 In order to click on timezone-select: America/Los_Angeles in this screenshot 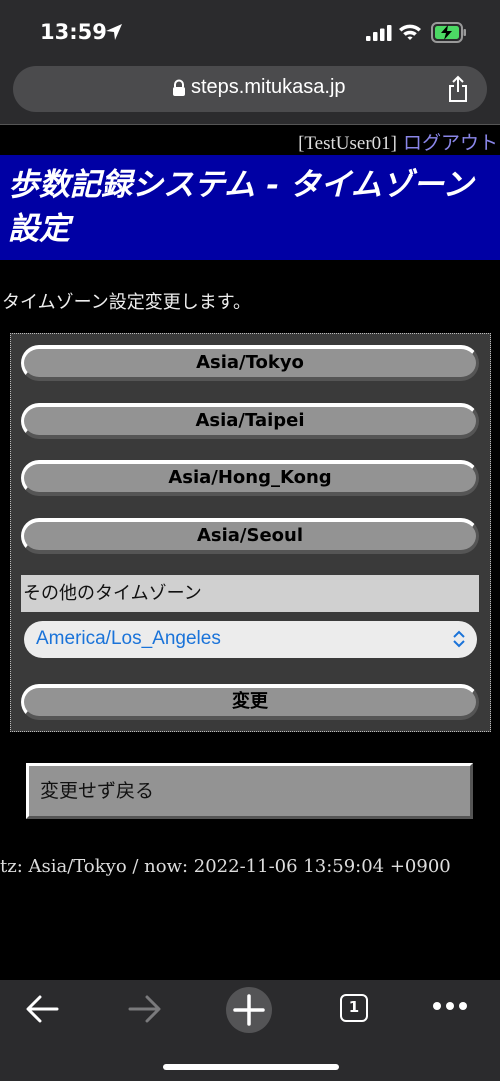, I will do `click(250, 639)`.